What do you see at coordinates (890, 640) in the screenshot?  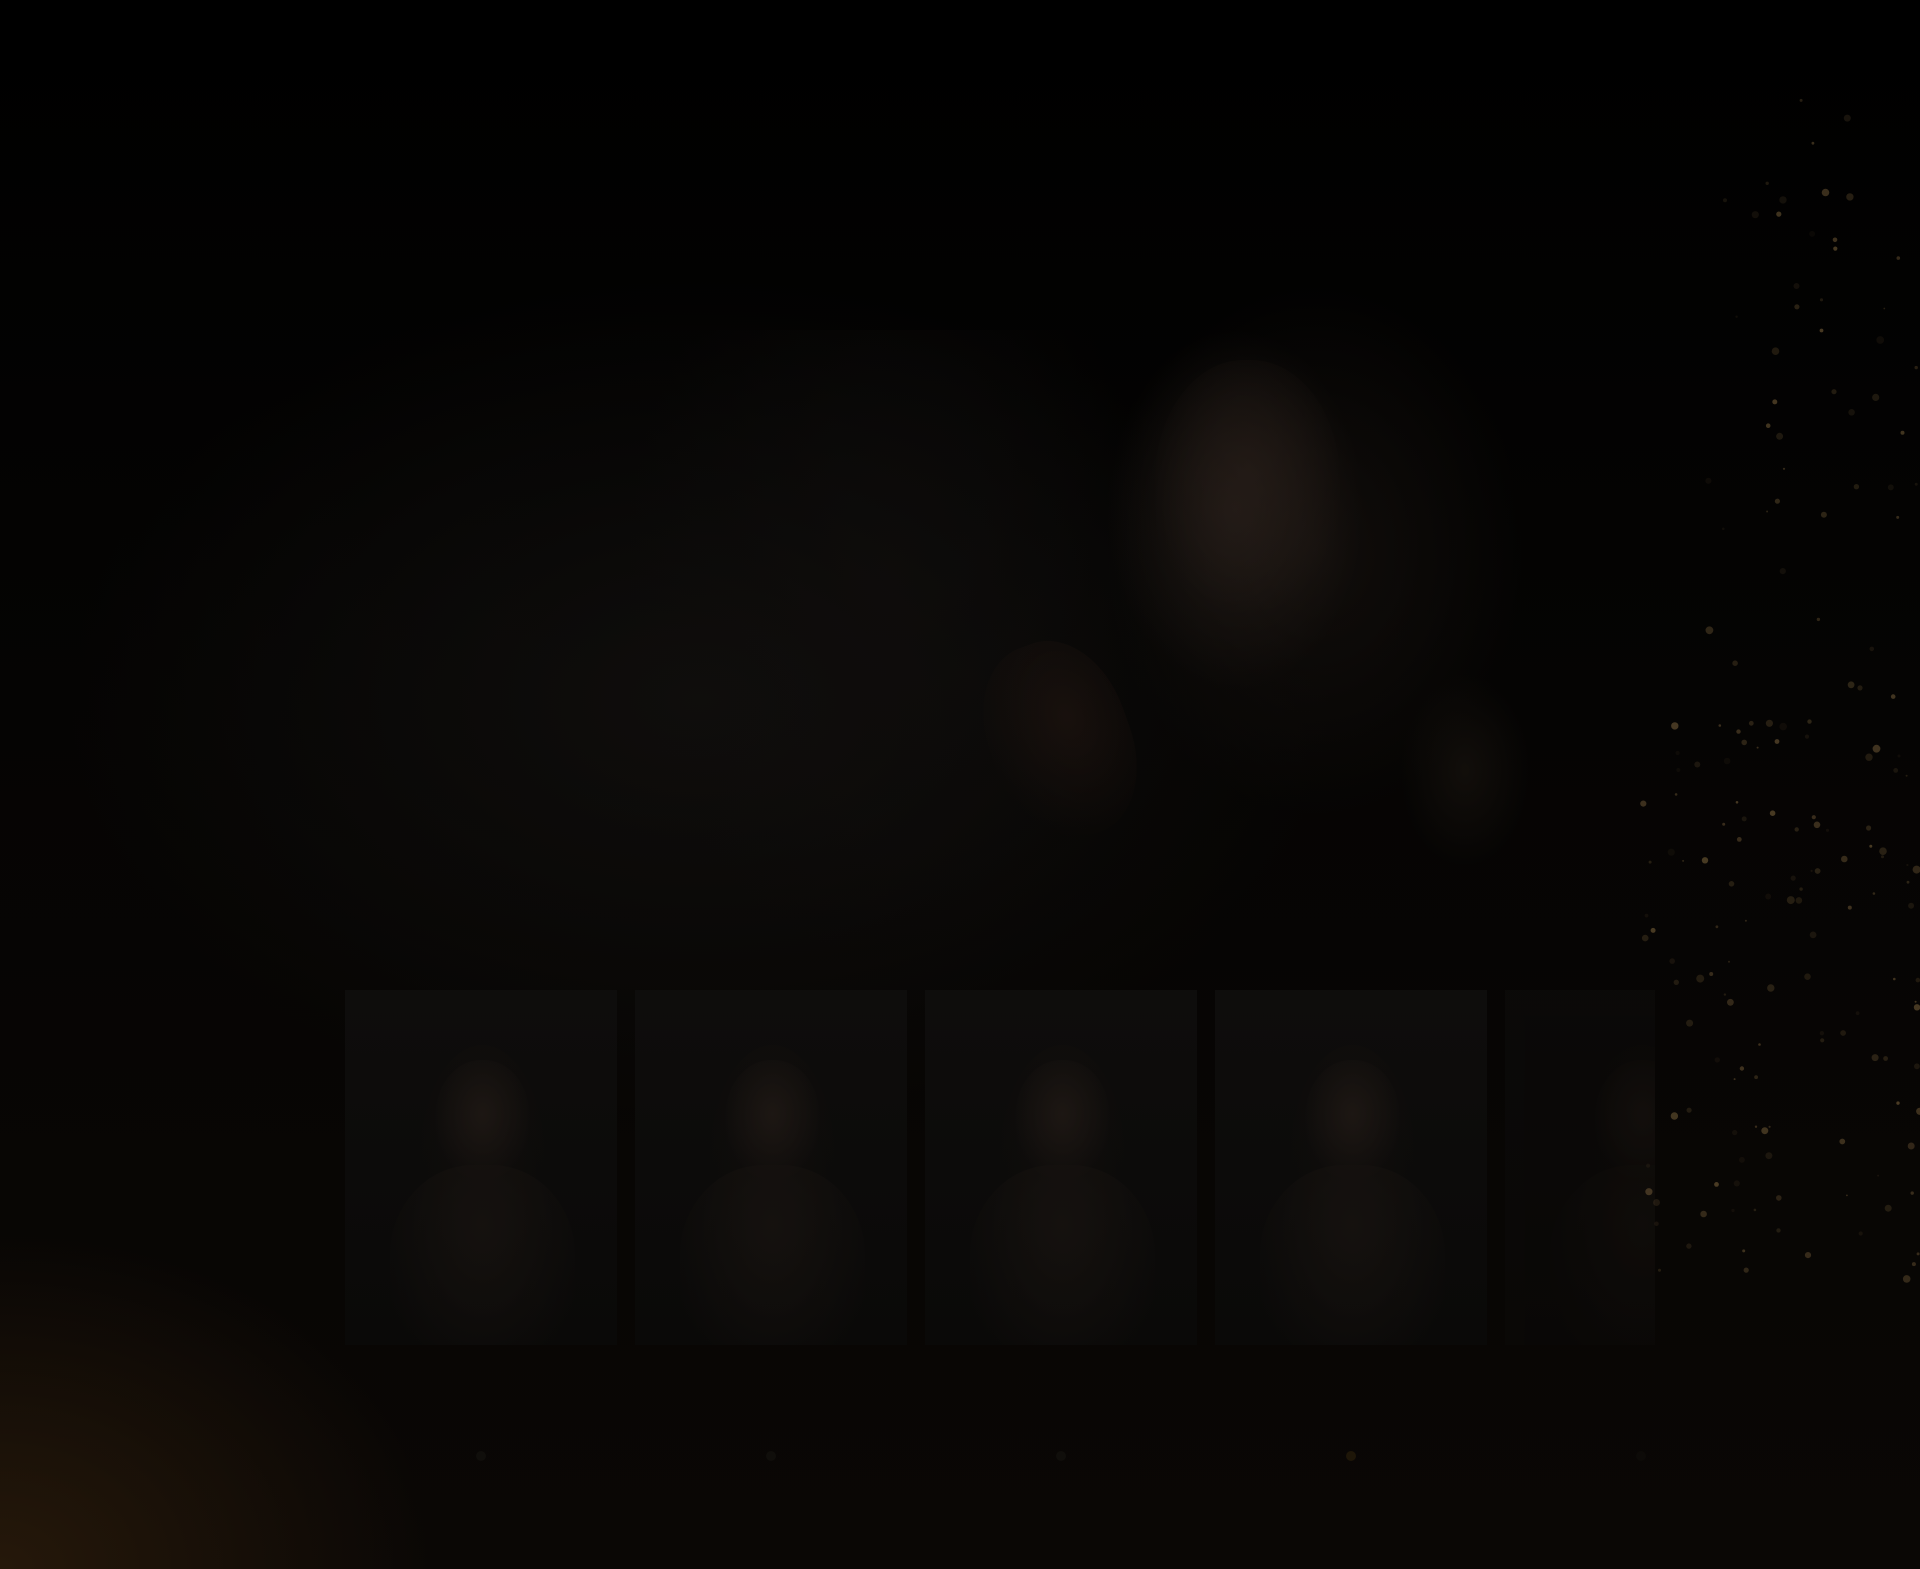 I see `hero-backdrop` at bounding box center [890, 640].